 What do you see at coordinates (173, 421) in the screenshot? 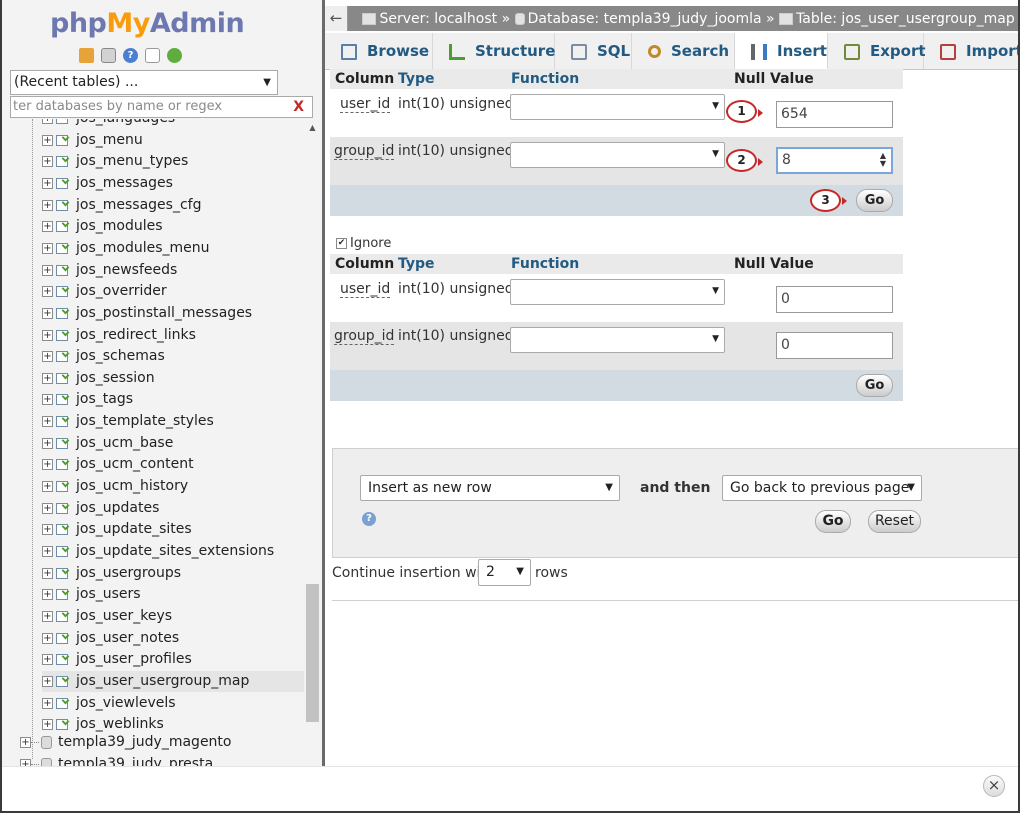
I see `sidebar-table-item: + jos_template_styles` at bounding box center [173, 421].